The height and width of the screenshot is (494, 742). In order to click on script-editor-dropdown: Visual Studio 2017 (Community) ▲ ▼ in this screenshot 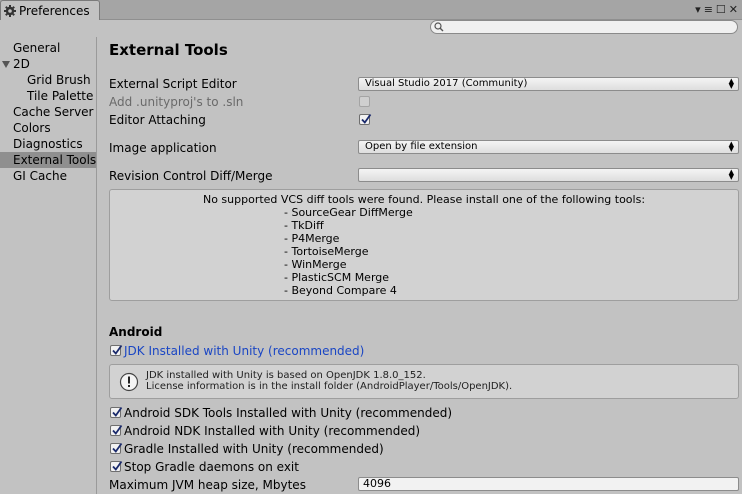, I will do `click(548, 84)`.